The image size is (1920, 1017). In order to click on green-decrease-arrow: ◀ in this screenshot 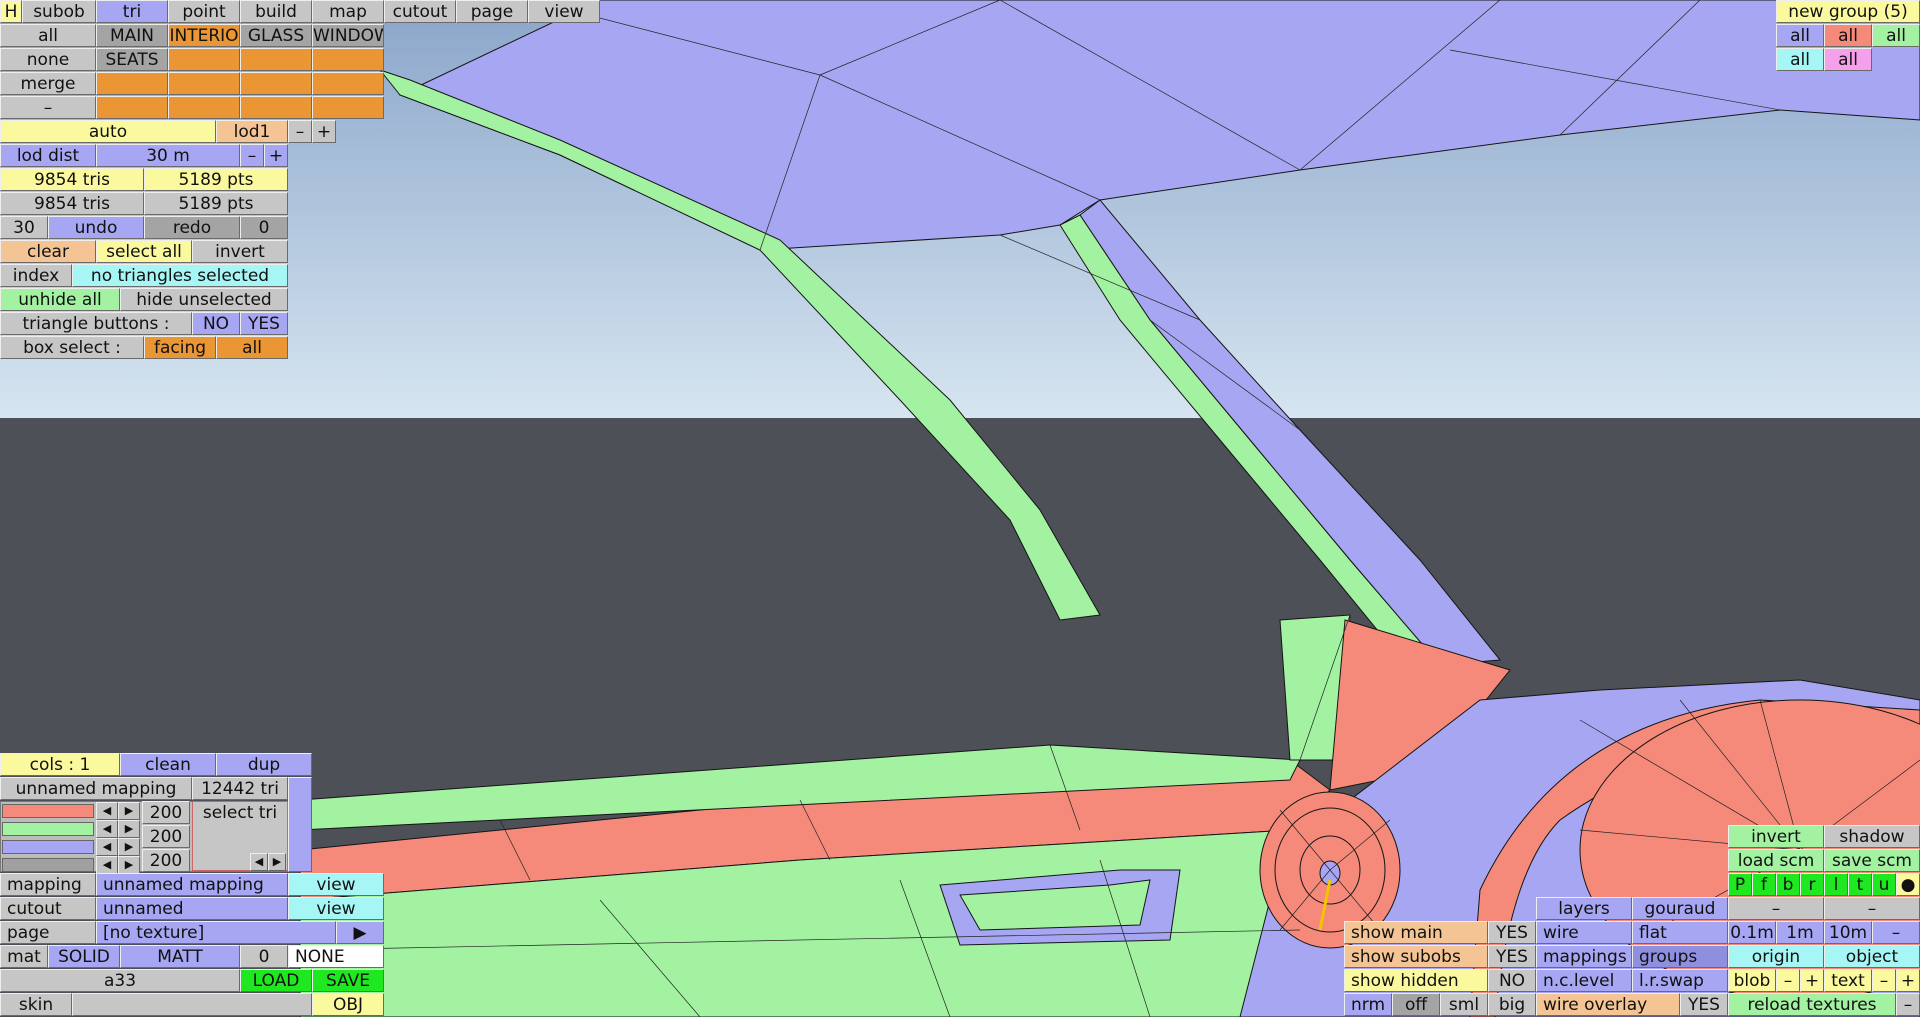, I will do `click(107, 829)`.